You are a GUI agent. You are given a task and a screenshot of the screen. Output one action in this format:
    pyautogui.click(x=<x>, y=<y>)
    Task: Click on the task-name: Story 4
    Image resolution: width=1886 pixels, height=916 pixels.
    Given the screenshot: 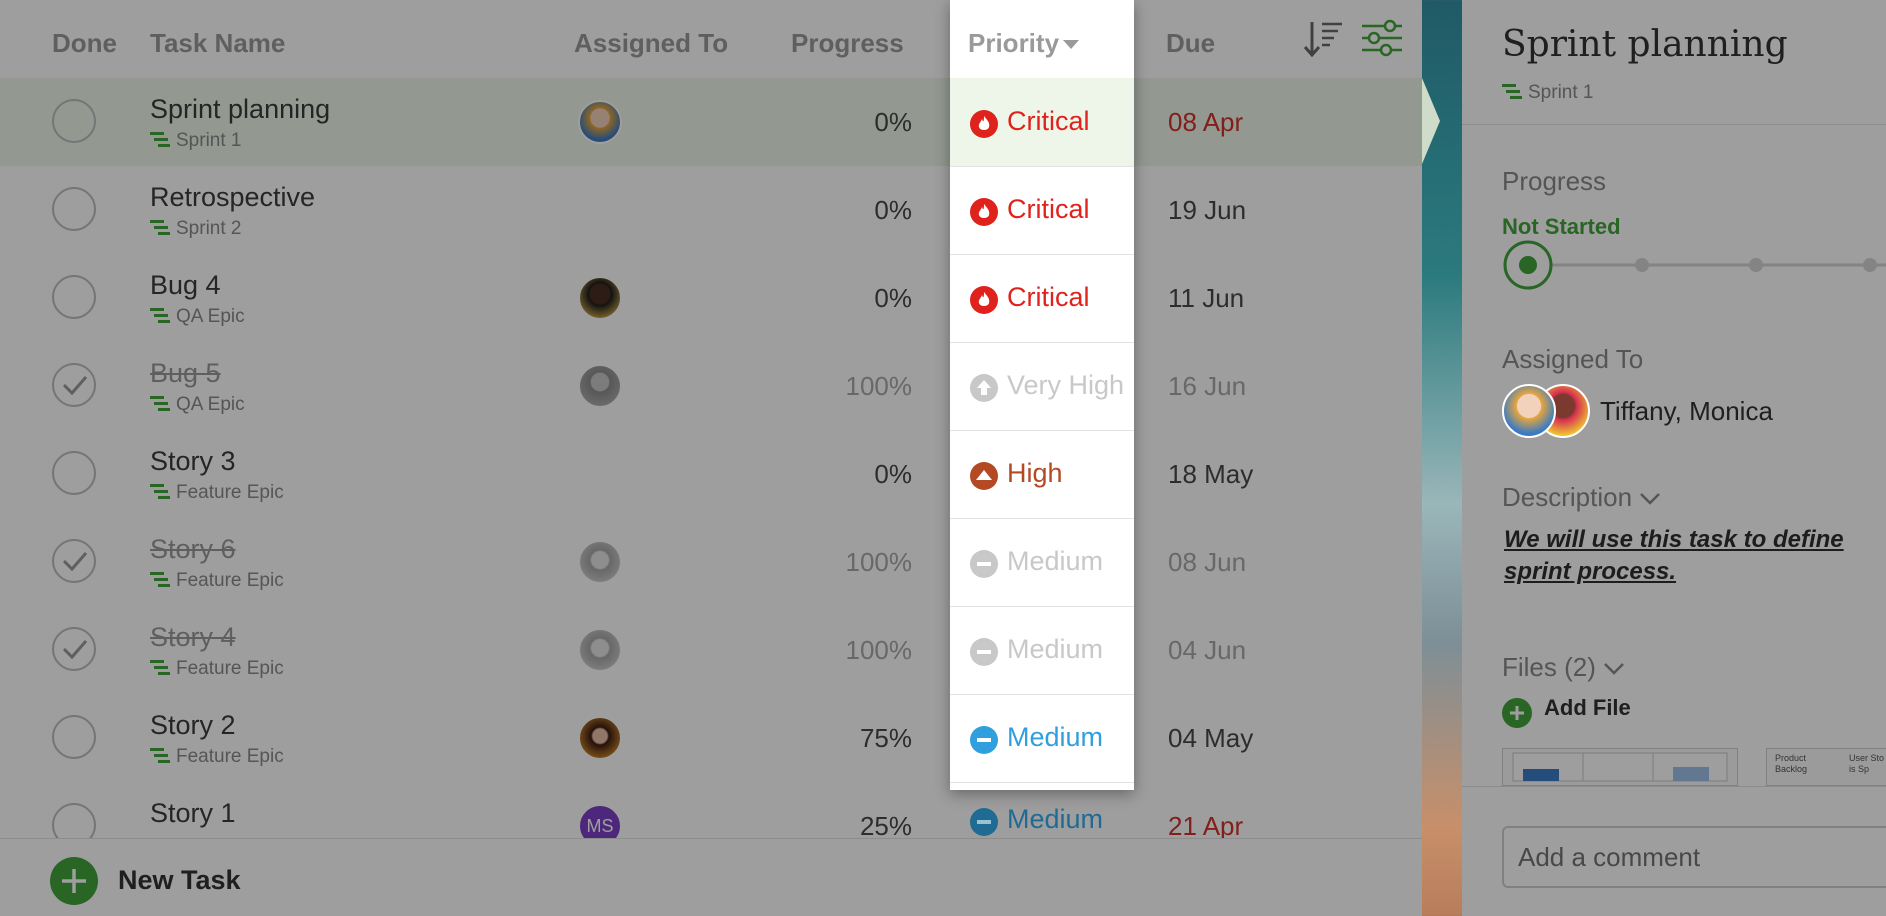 What is the action you would take?
    pyautogui.click(x=193, y=637)
    